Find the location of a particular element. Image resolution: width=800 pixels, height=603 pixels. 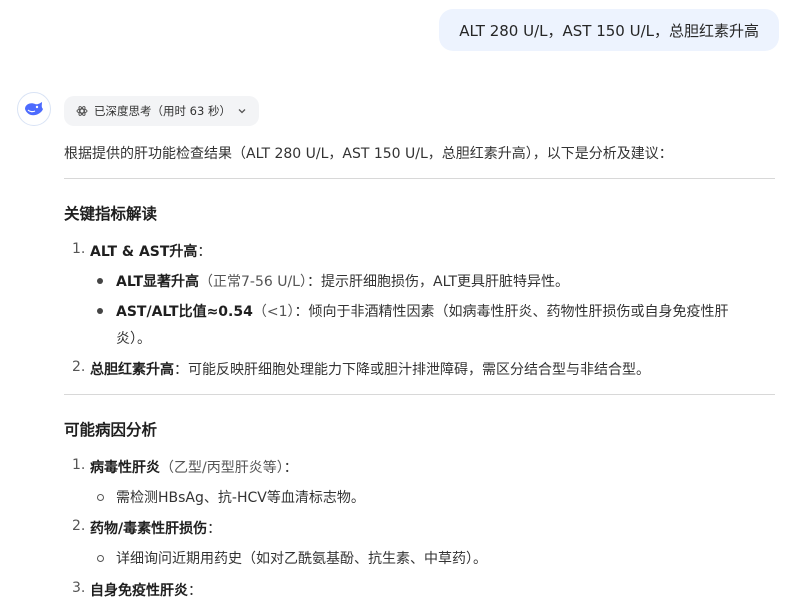

list-item-title: ALT & AST升高 is located at coordinates (144, 252).